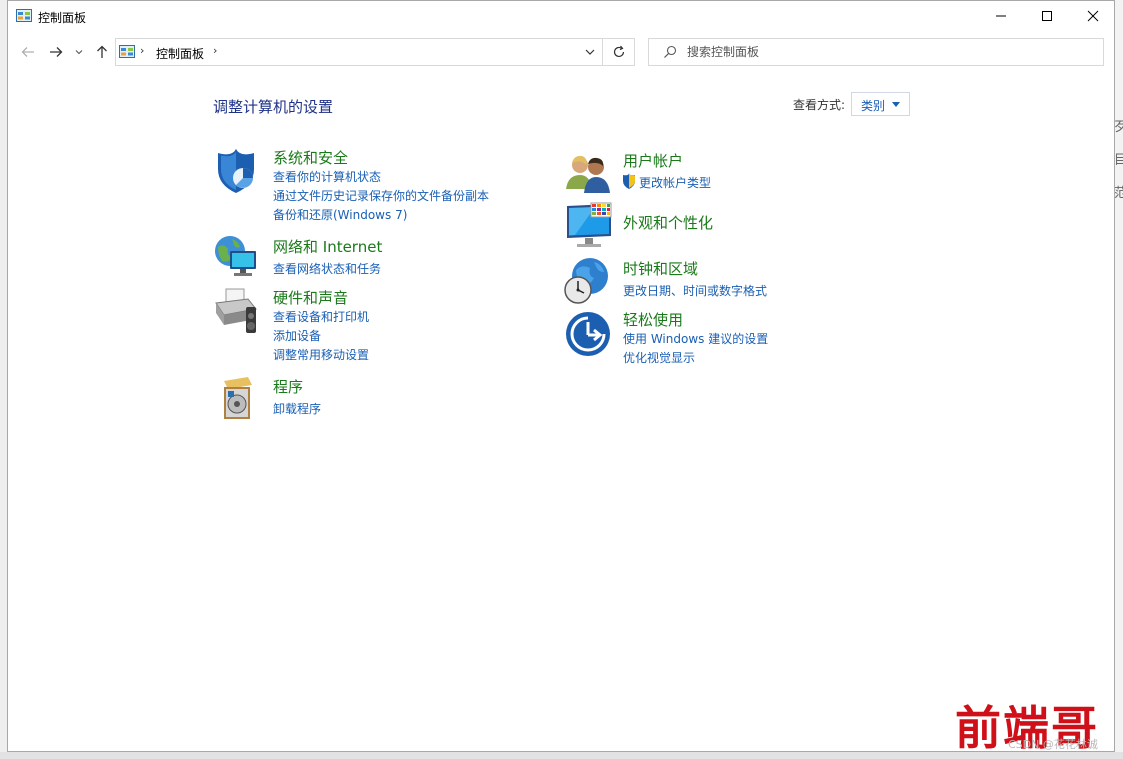  Describe the element at coordinates (1118, 160) in the screenshot. I see `background-text: 目` at that location.